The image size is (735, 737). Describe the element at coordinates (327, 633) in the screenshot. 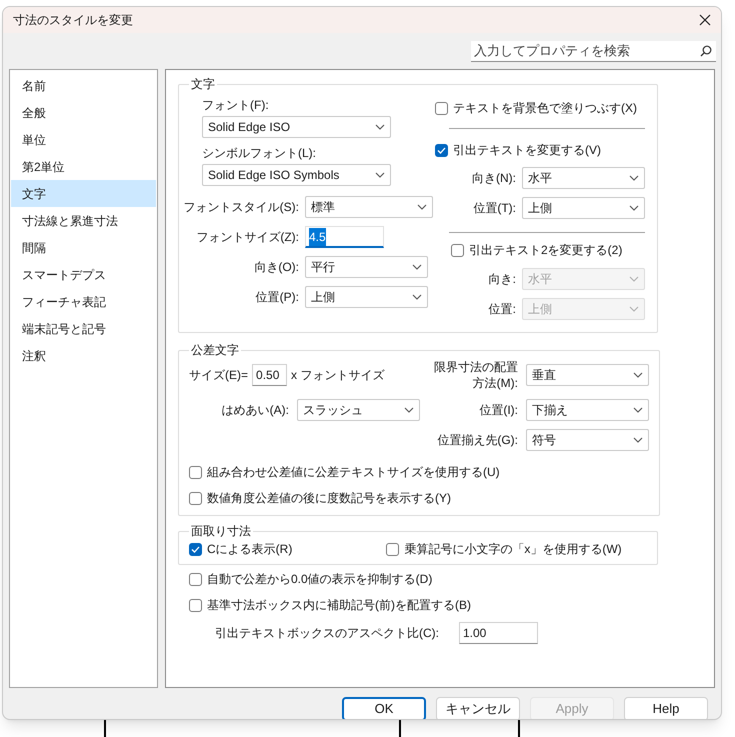

I see `field-label: 引出テキストボックスのアスペクト比(C):` at that location.